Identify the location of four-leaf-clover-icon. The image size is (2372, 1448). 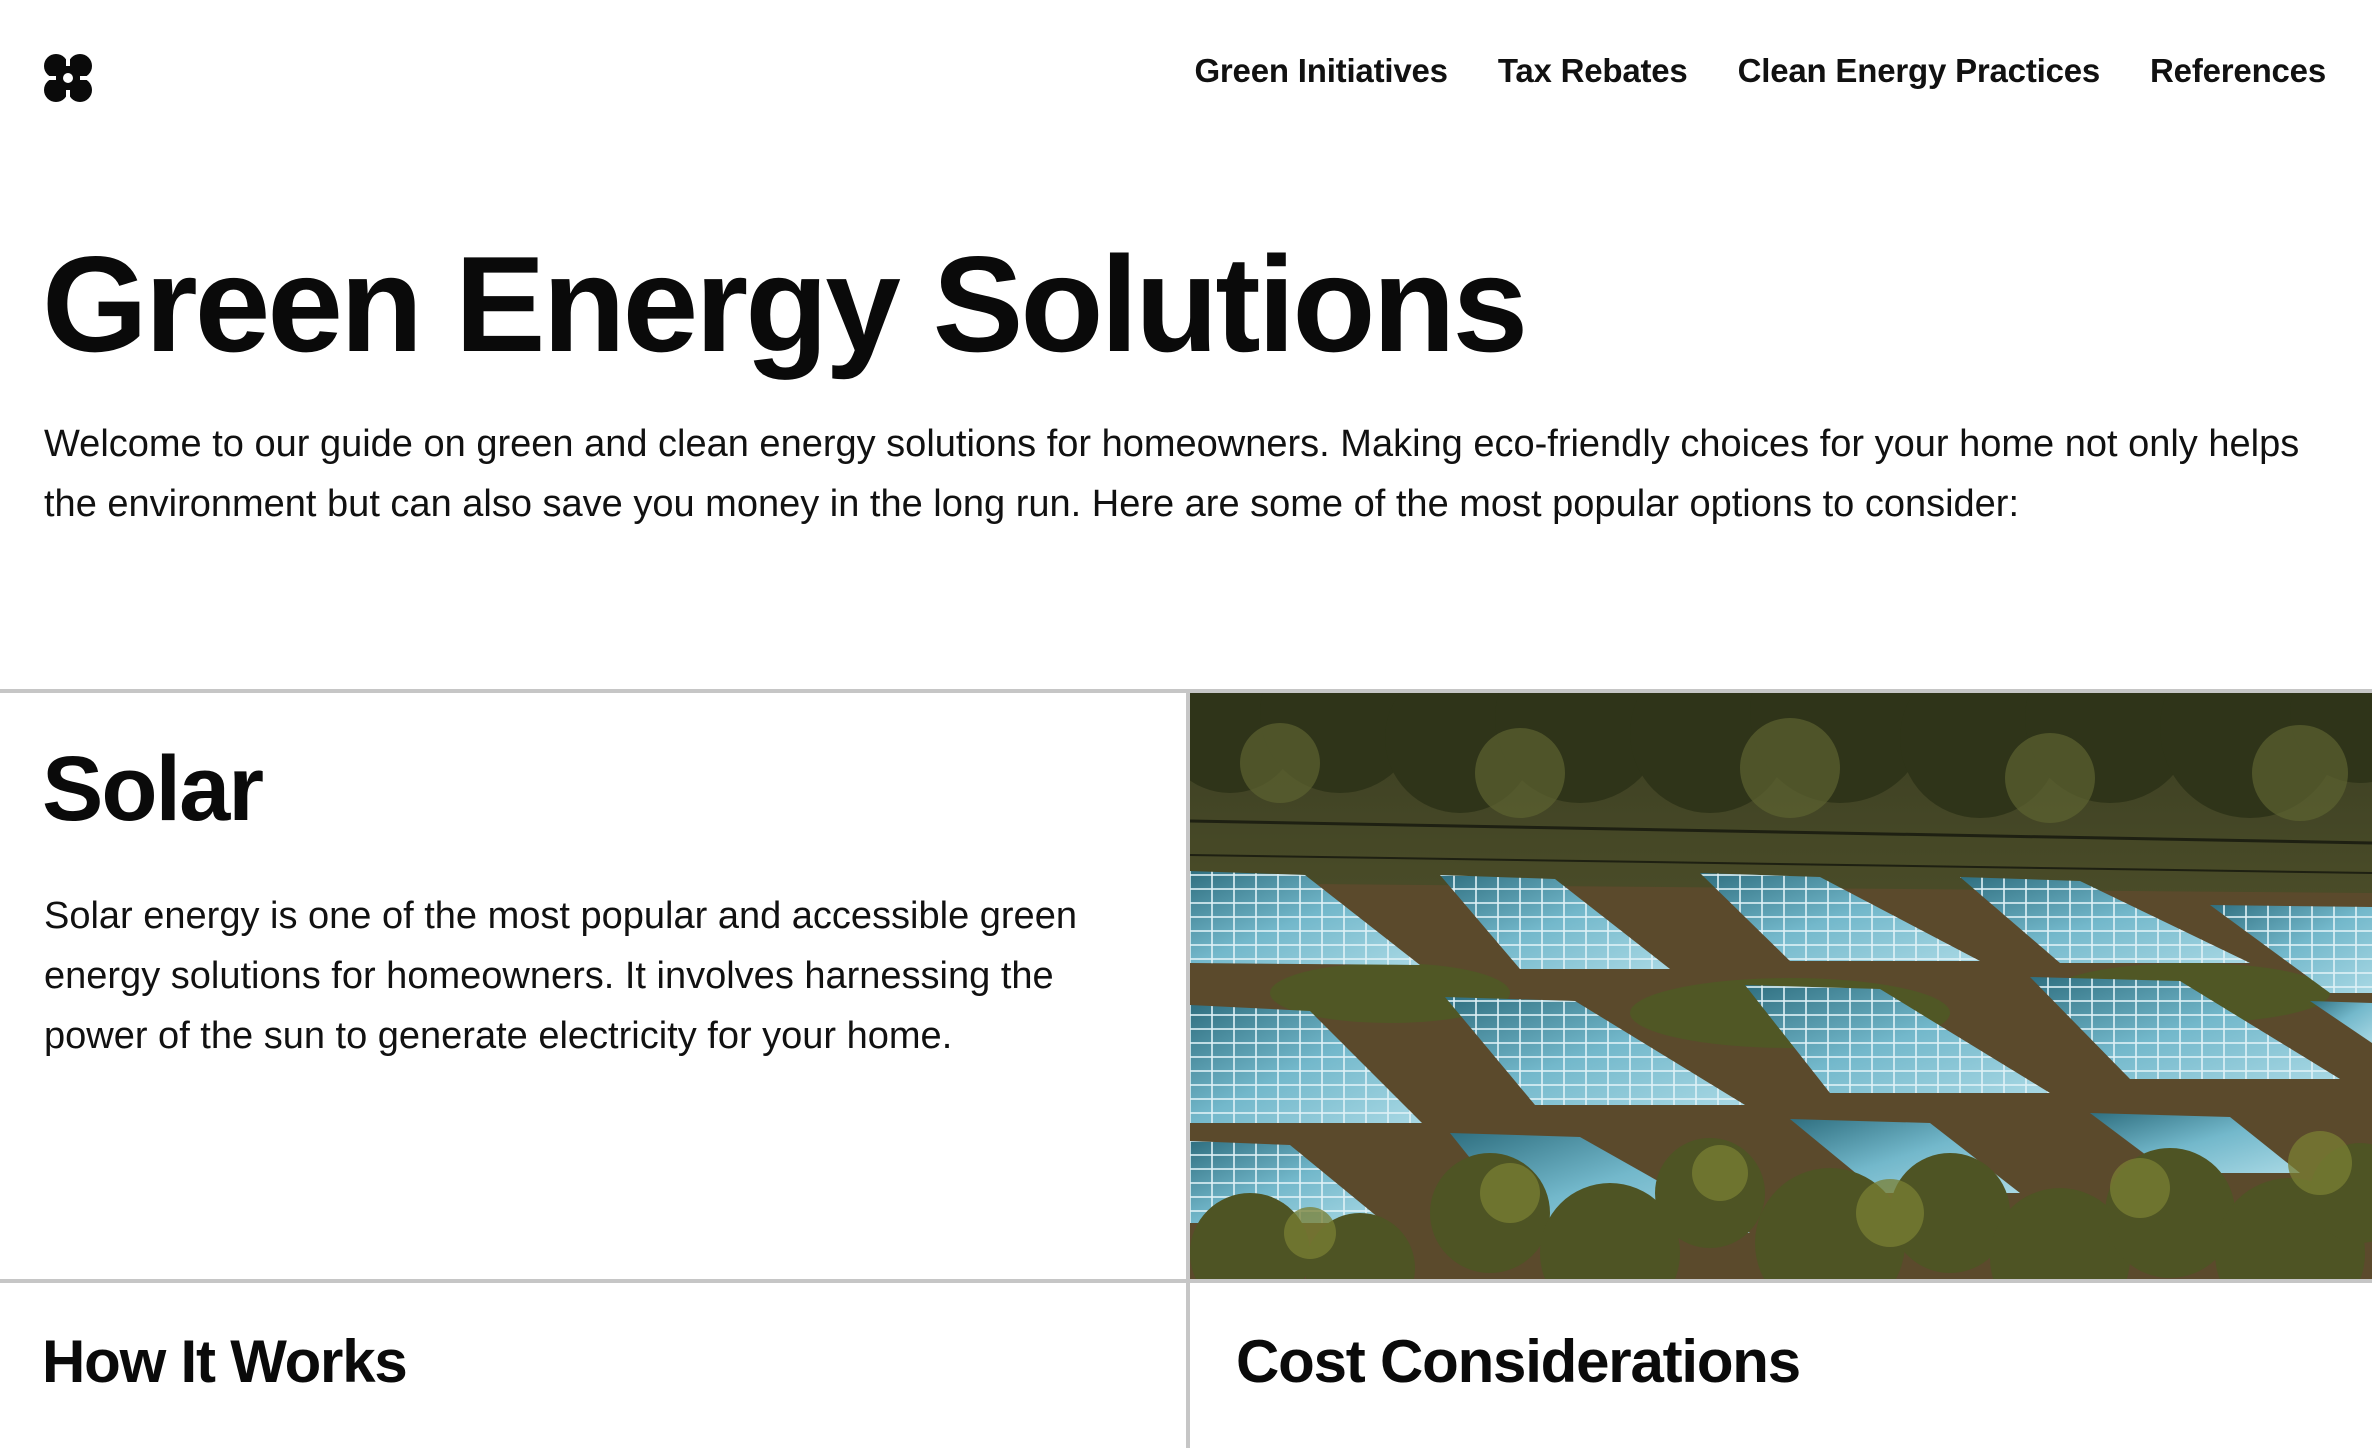
(68, 78).